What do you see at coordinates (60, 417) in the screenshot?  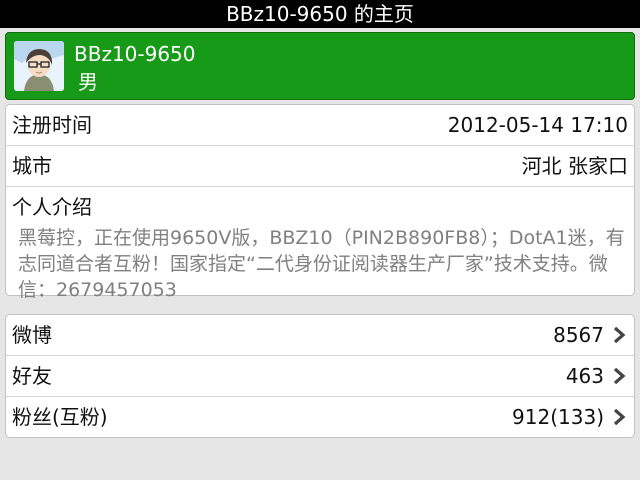 I see `fans-label: 粉丝(互粉)` at bounding box center [60, 417].